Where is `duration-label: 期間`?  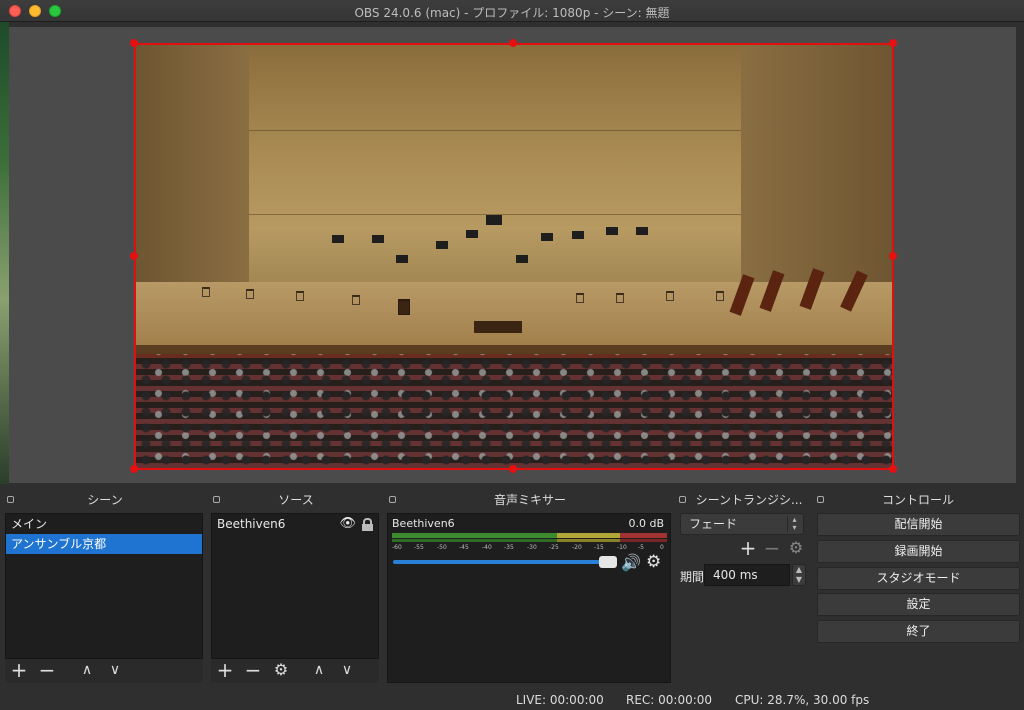
duration-label: 期間 is located at coordinates (692, 577).